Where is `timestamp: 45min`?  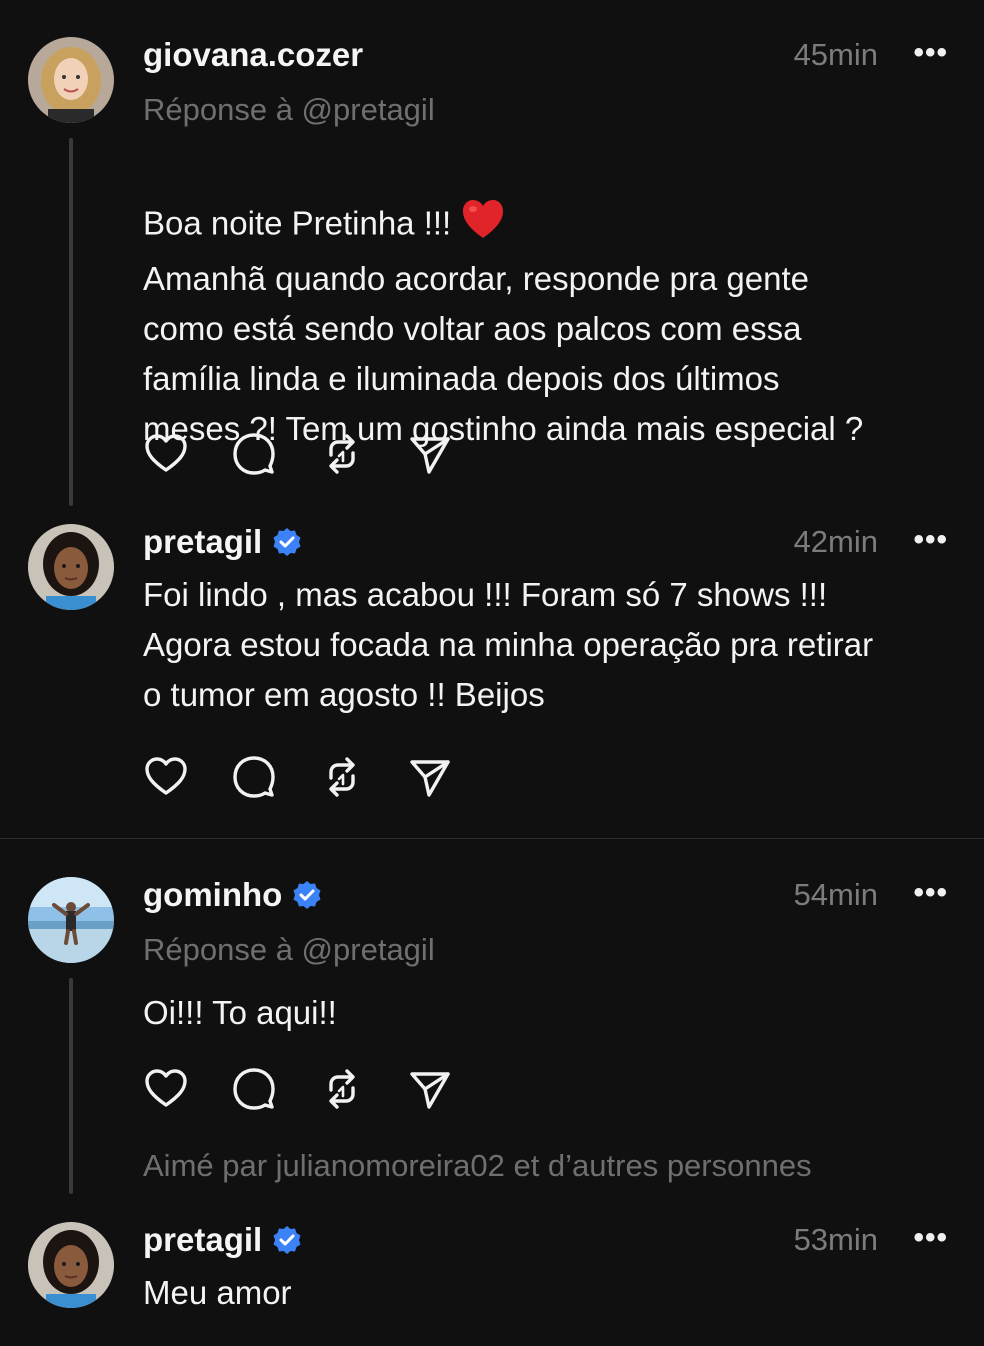
timestamp: 45min is located at coordinates (835, 54).